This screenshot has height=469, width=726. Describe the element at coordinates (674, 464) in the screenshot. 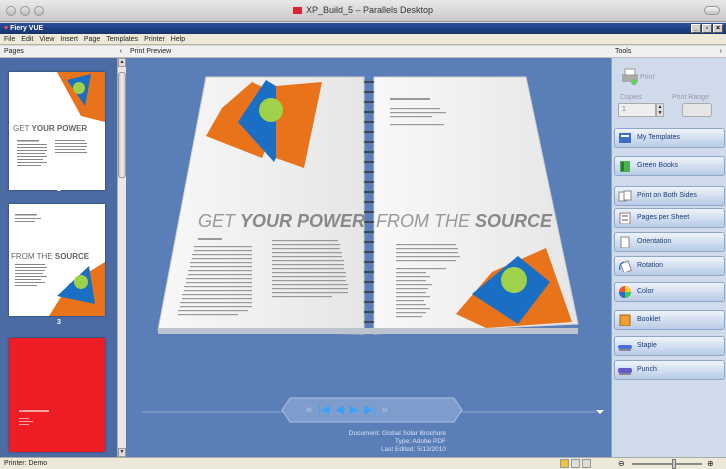

I see `zoom-slider-thumb` at that location.